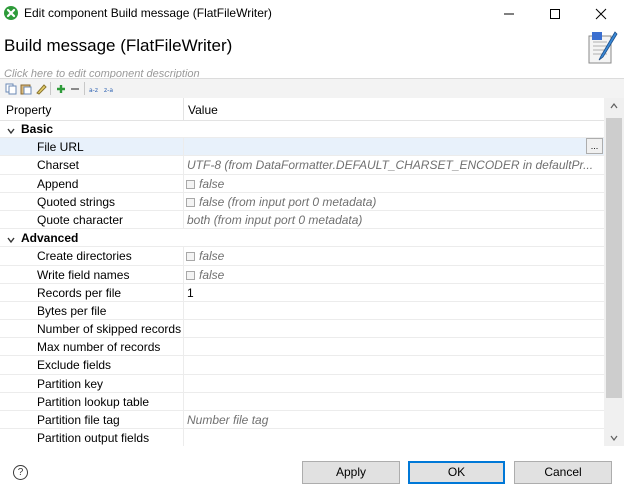  What do you see at coordinates (392, 220) in the screenshot?
I see `property-value: both (from input port 0 metadata)` at bounding box center [392, 220].